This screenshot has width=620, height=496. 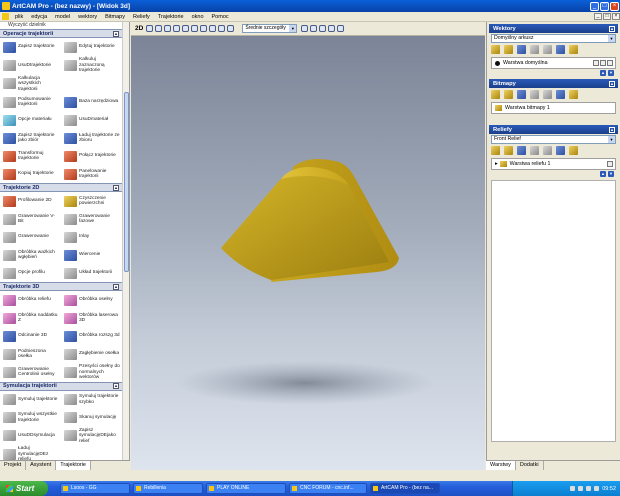 I want to click on menu-vectors: wektory, so click(x=87, y=17).